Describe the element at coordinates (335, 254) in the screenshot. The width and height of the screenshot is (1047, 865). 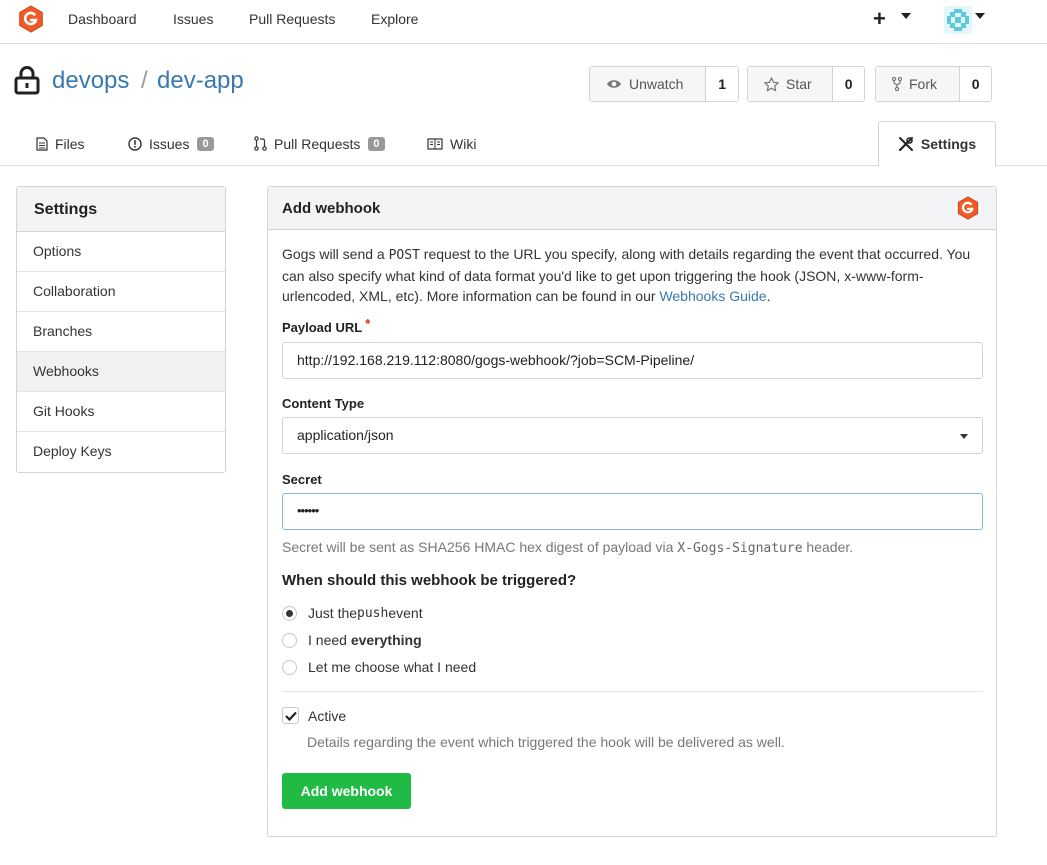
I see `intro-text-1: Gogs will send a` at that location.